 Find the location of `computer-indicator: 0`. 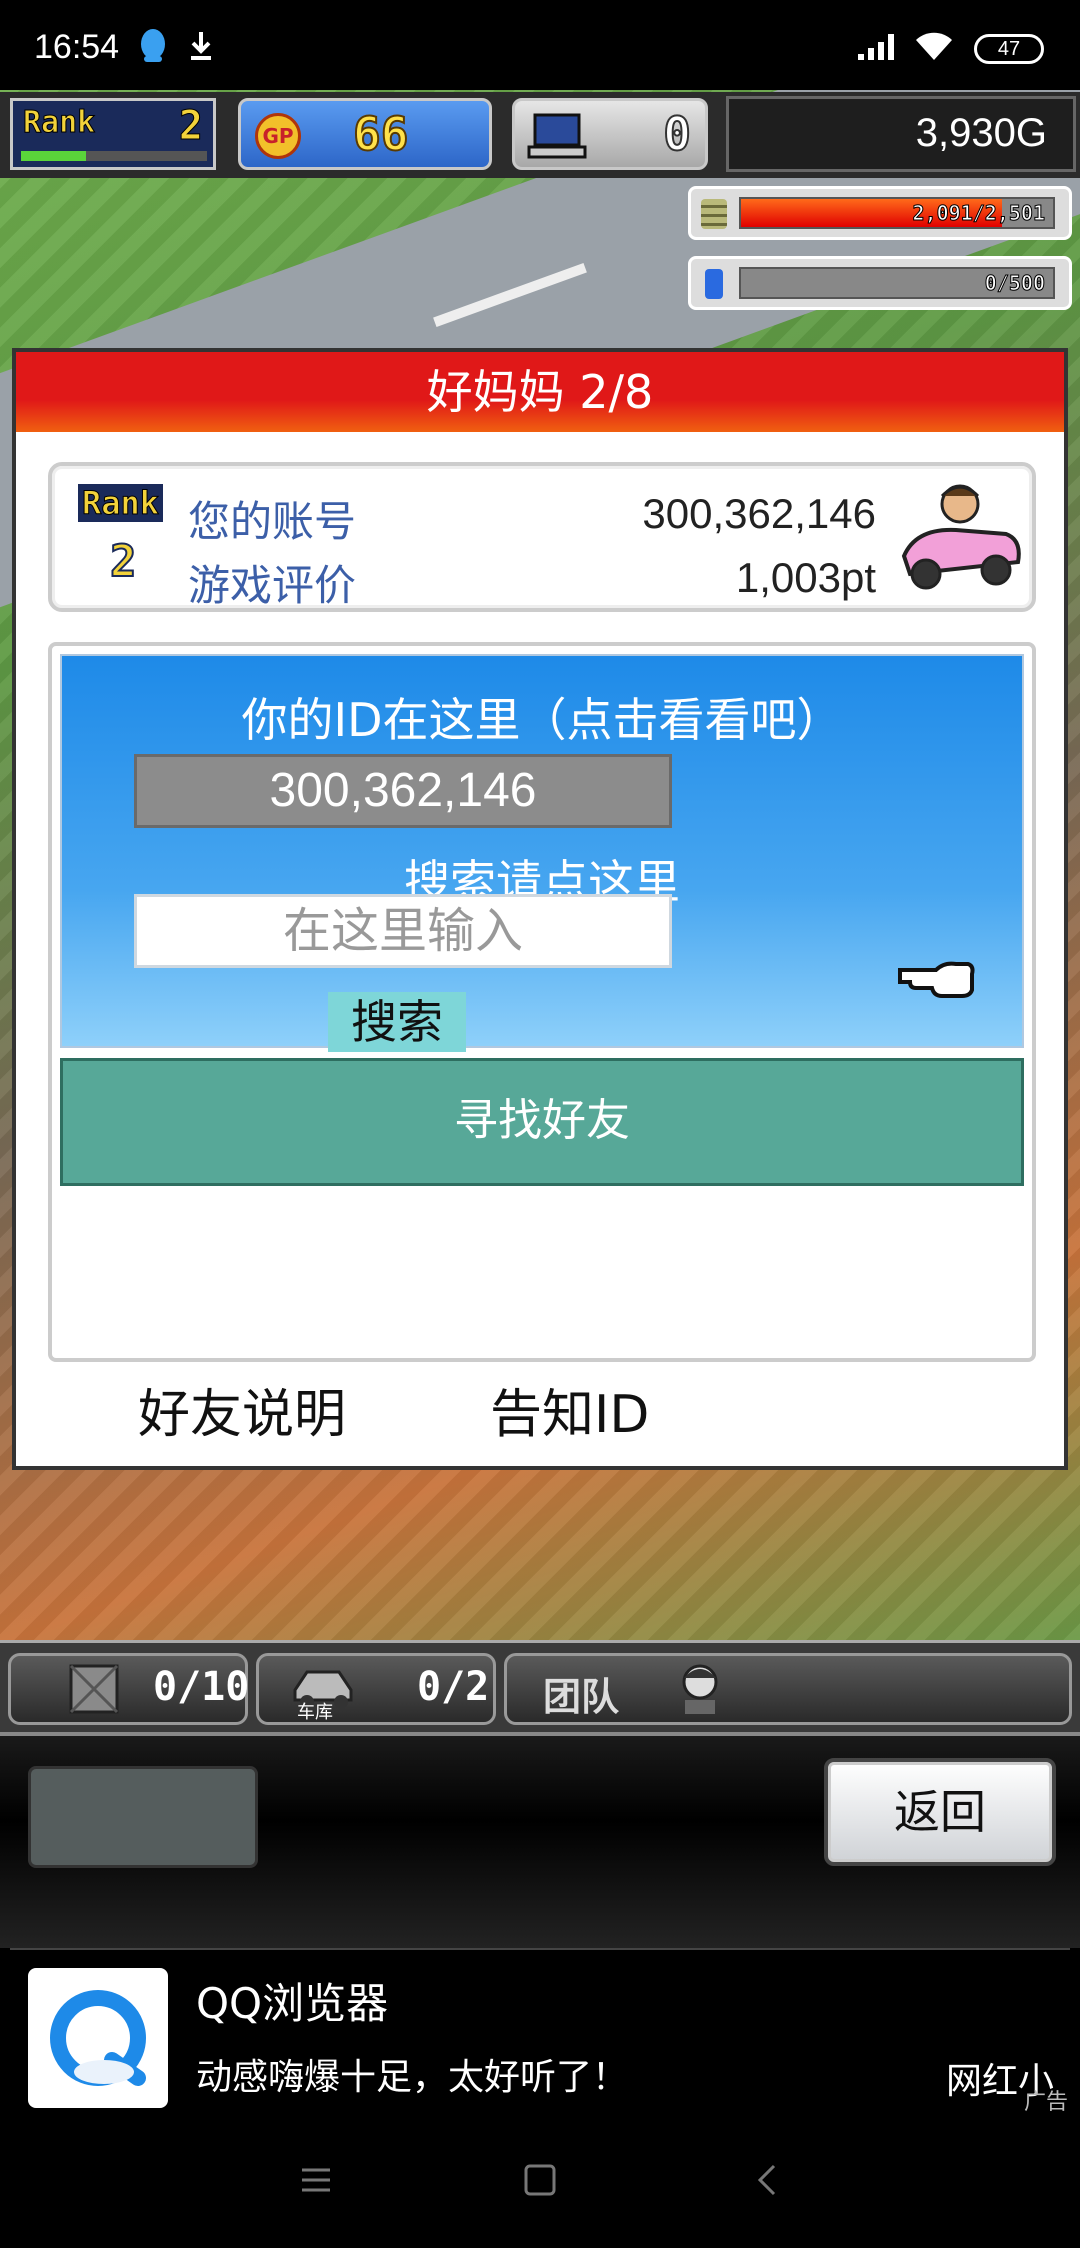

computer-indicator: 0 is located at coordinates (610, 134).